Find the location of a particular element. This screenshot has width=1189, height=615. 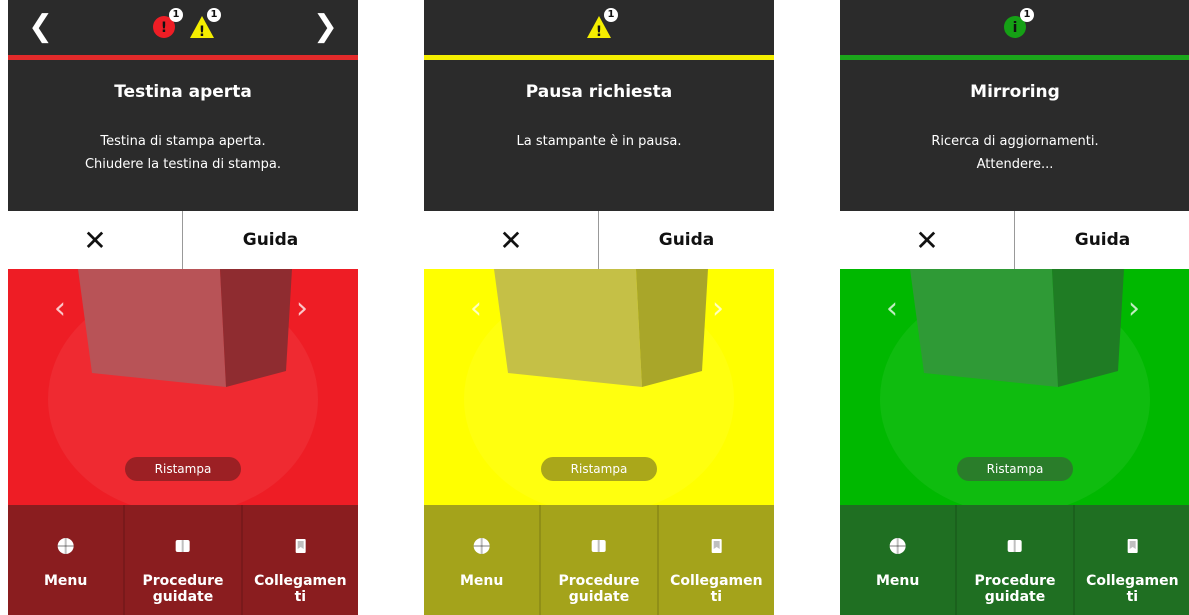

info-icon: i1 is located at coordinates (1018, 24).